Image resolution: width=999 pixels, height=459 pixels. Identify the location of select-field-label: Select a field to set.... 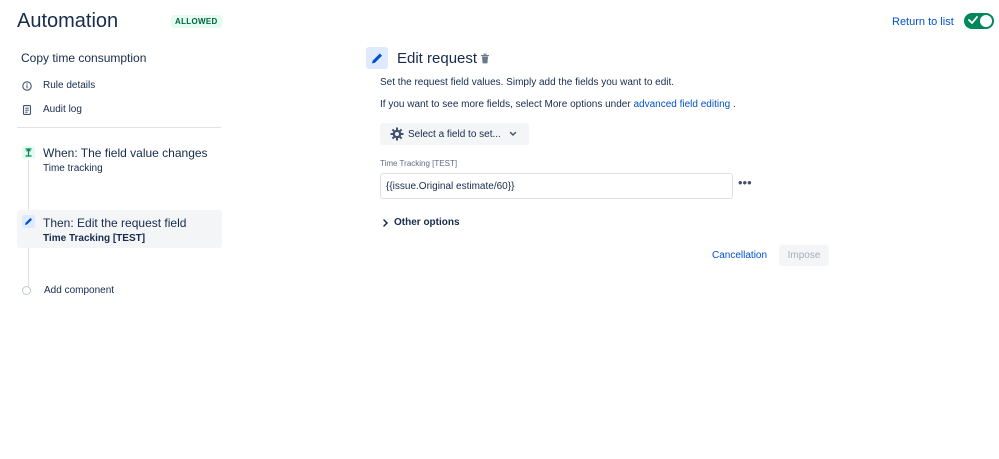
(454, 134).